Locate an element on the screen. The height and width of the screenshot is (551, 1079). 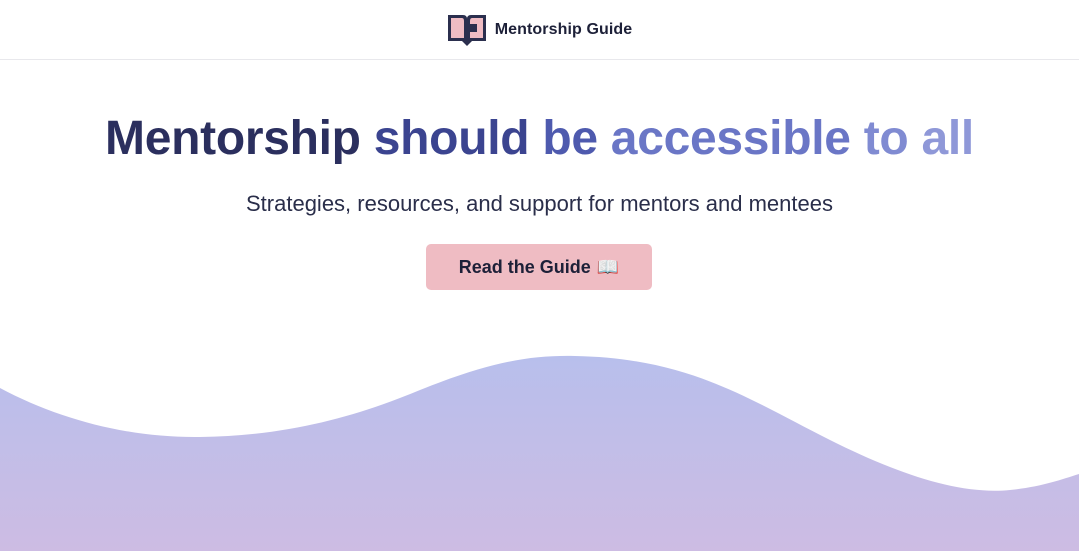
hero-title-word: should is located at coordinates (451, 138).